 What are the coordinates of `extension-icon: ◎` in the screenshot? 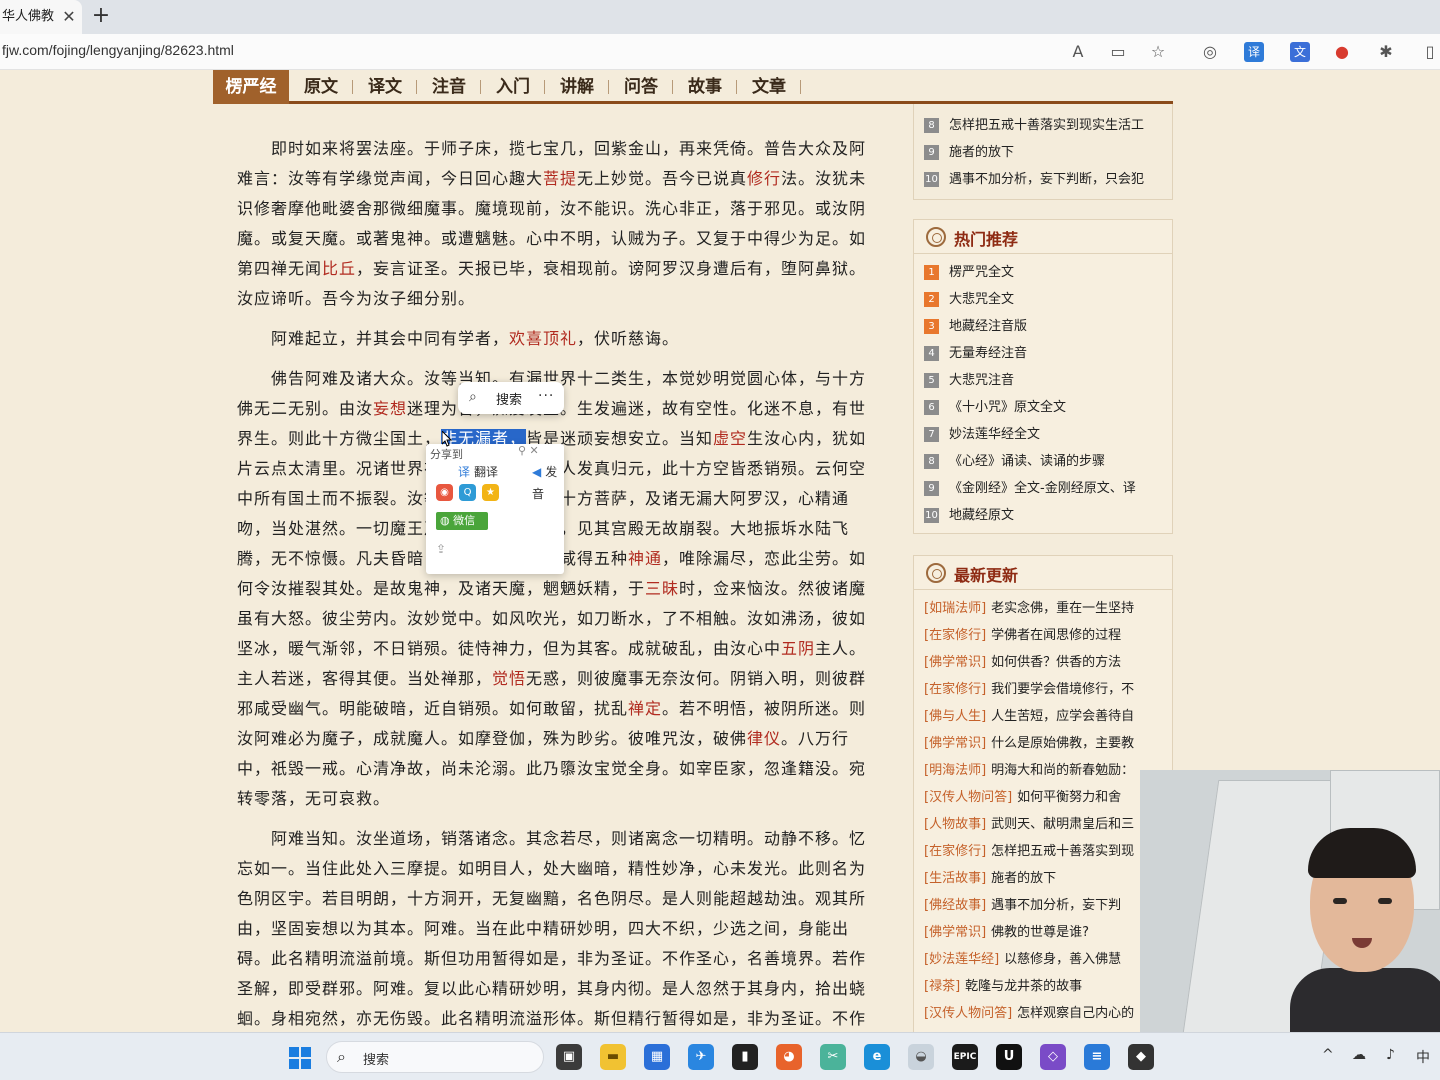 It's located at (1210, 52).